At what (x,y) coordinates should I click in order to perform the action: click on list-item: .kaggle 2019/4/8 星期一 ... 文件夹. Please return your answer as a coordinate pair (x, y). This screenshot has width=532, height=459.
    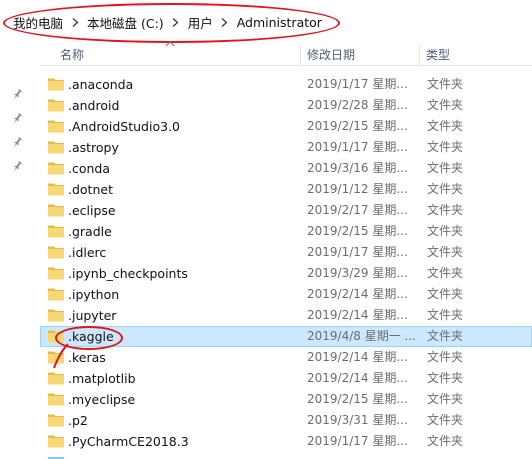
    Looking at the image, I should click on (286, 336).